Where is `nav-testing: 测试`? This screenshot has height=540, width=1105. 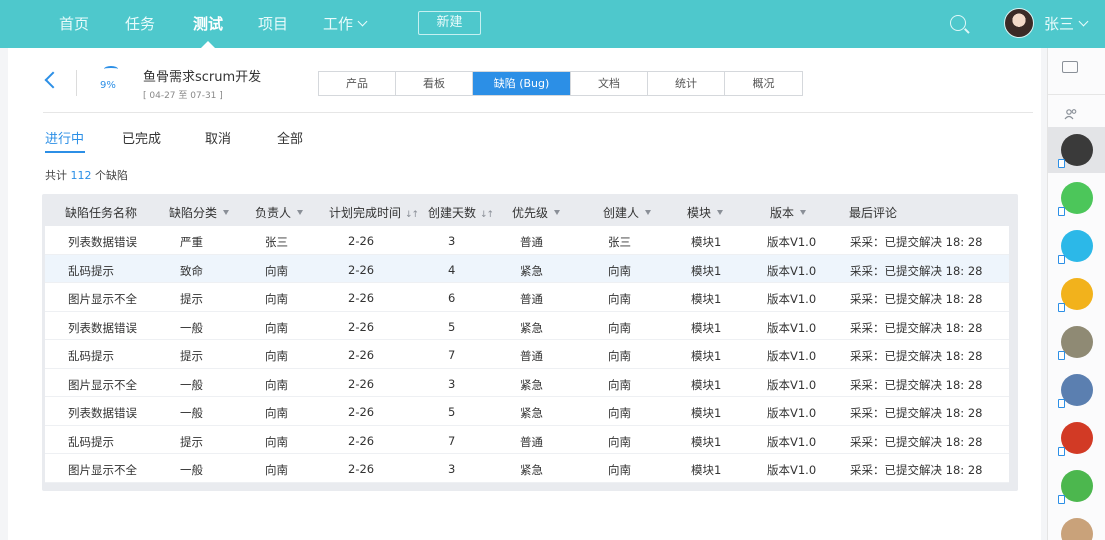
nav-testing: 测试 is located at coordinates (208, 24).